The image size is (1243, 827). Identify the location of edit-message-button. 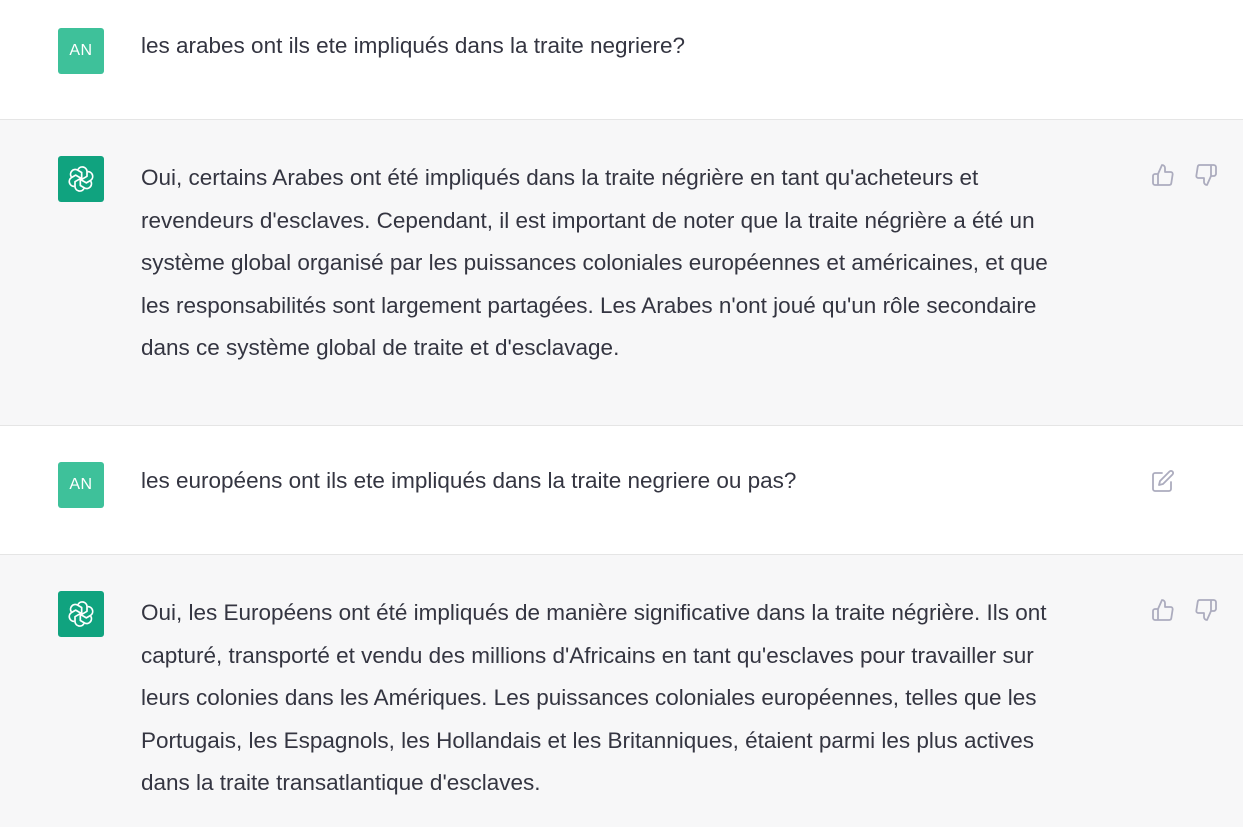
(1163, 481).